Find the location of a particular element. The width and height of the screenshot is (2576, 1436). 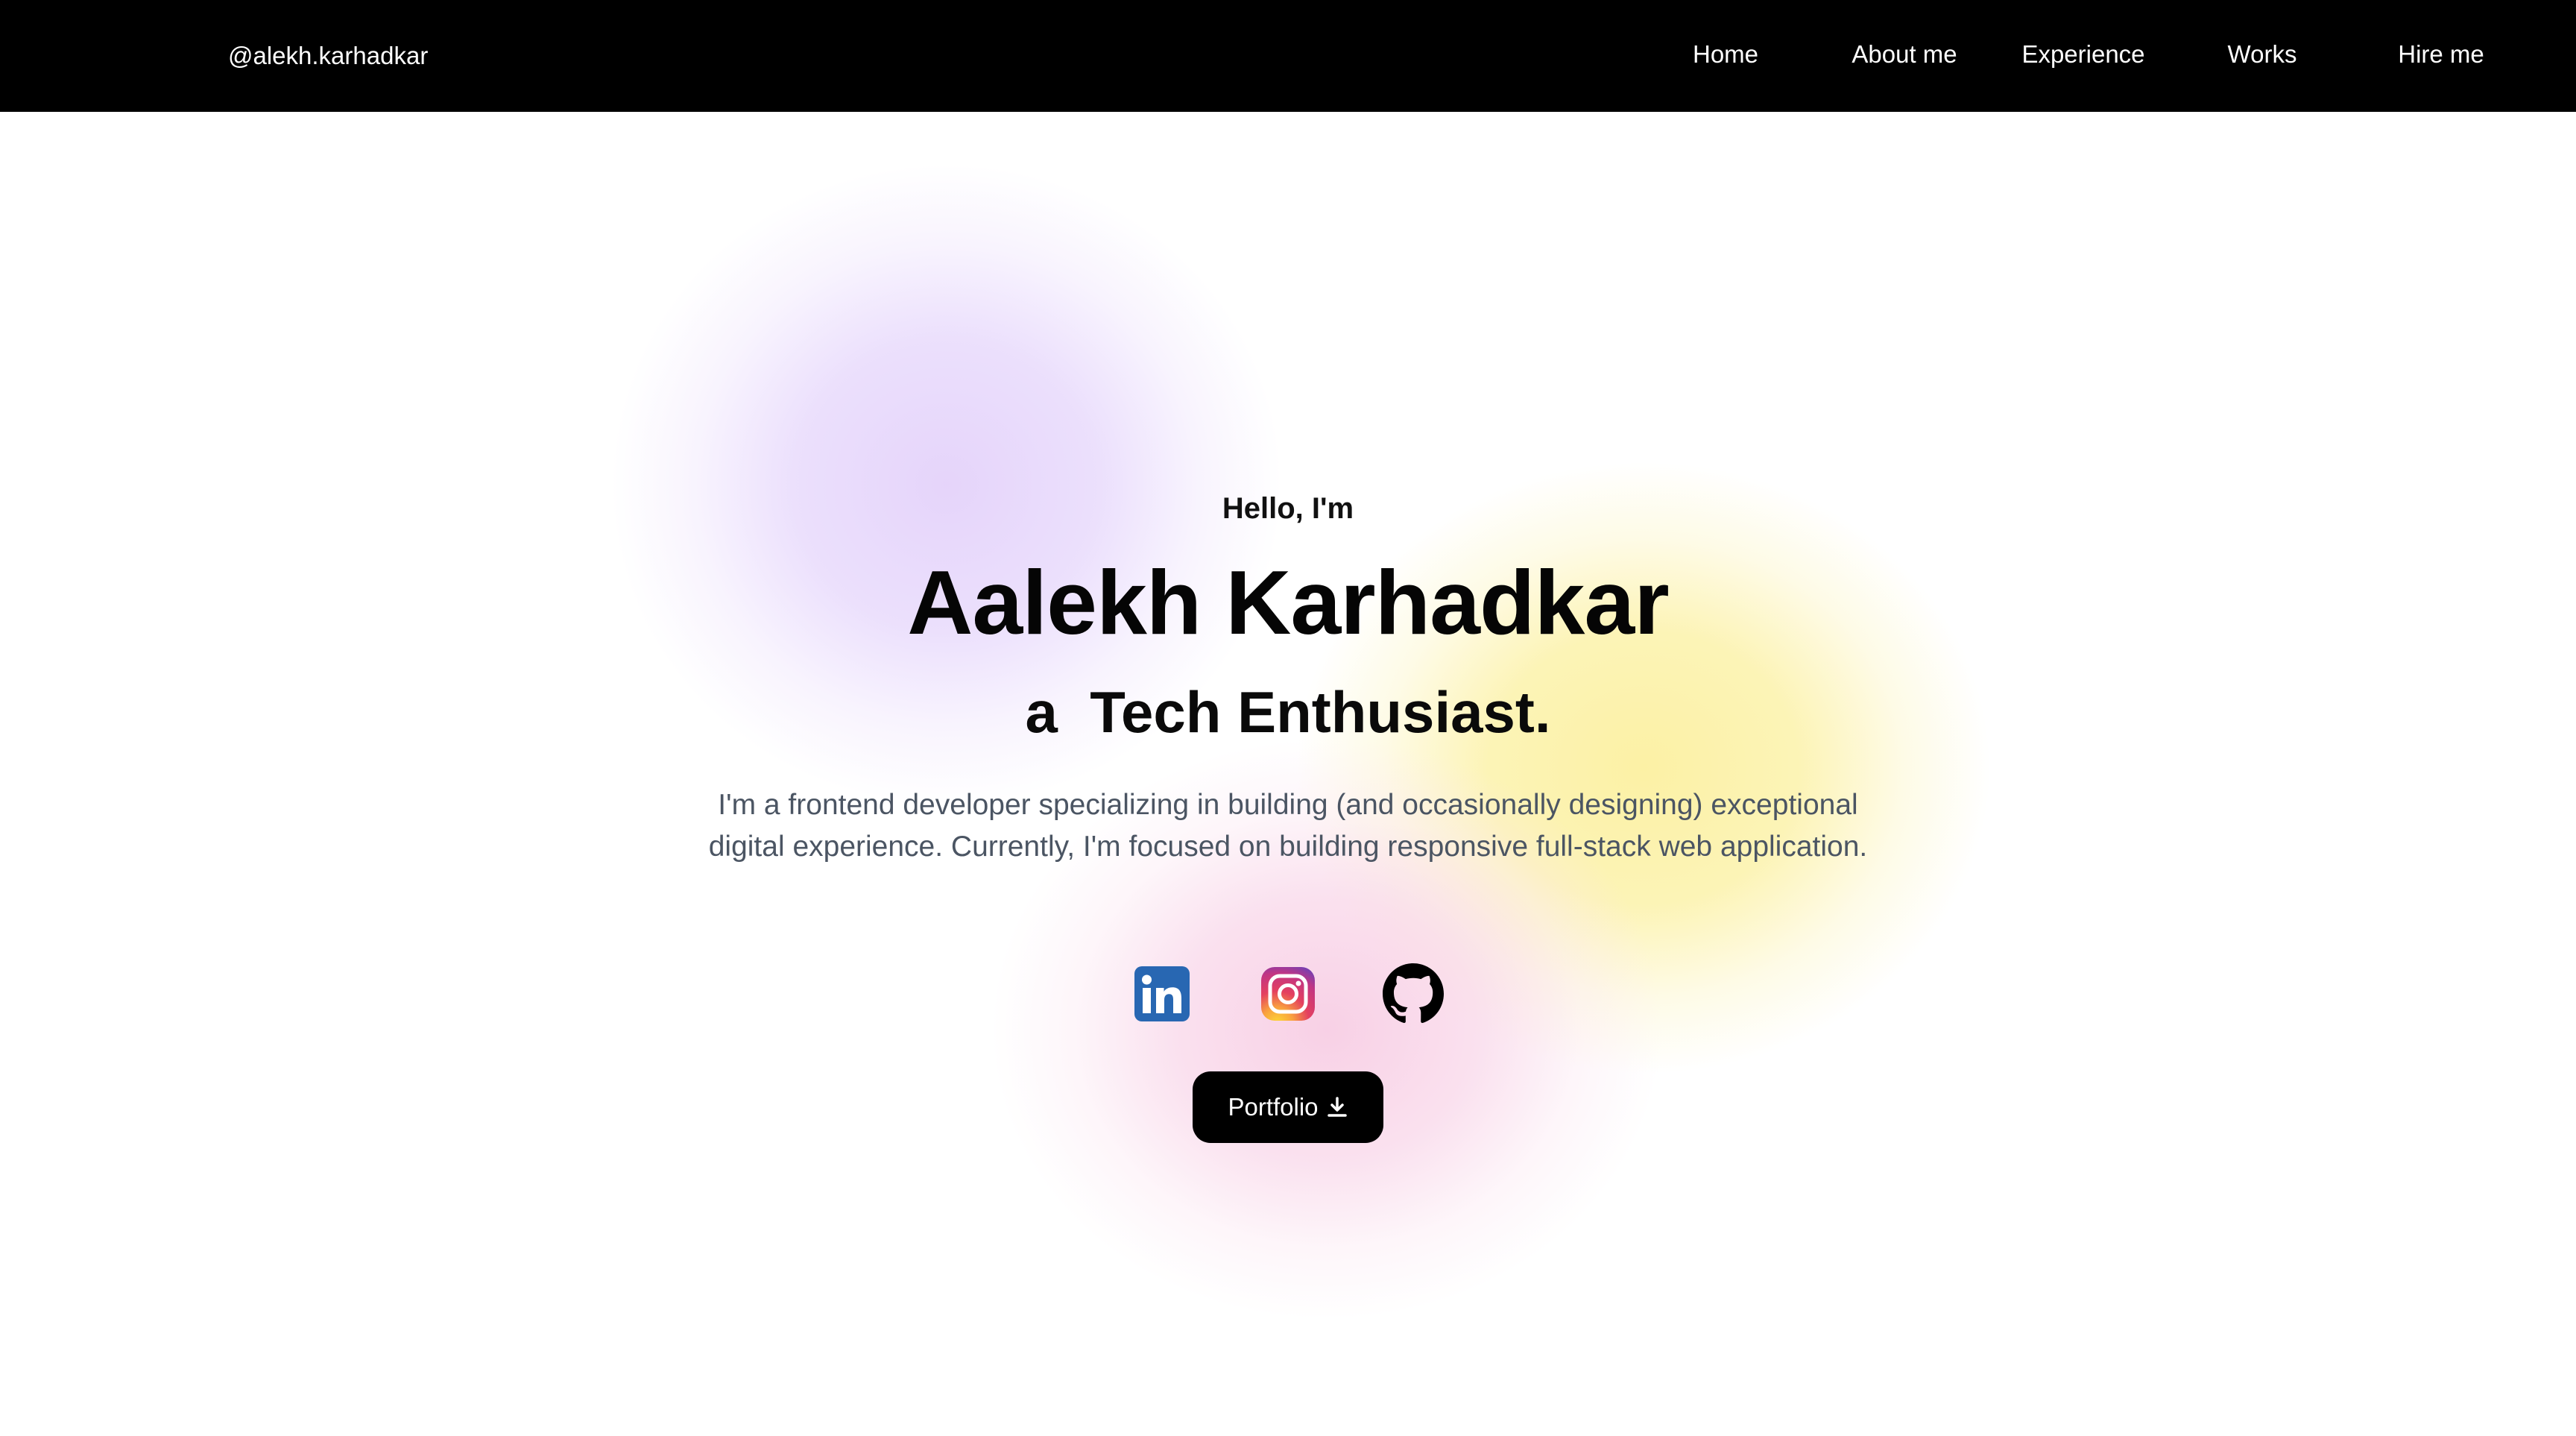

nav-item-hire-me: Hire me is located at coordinates (2441, 55).